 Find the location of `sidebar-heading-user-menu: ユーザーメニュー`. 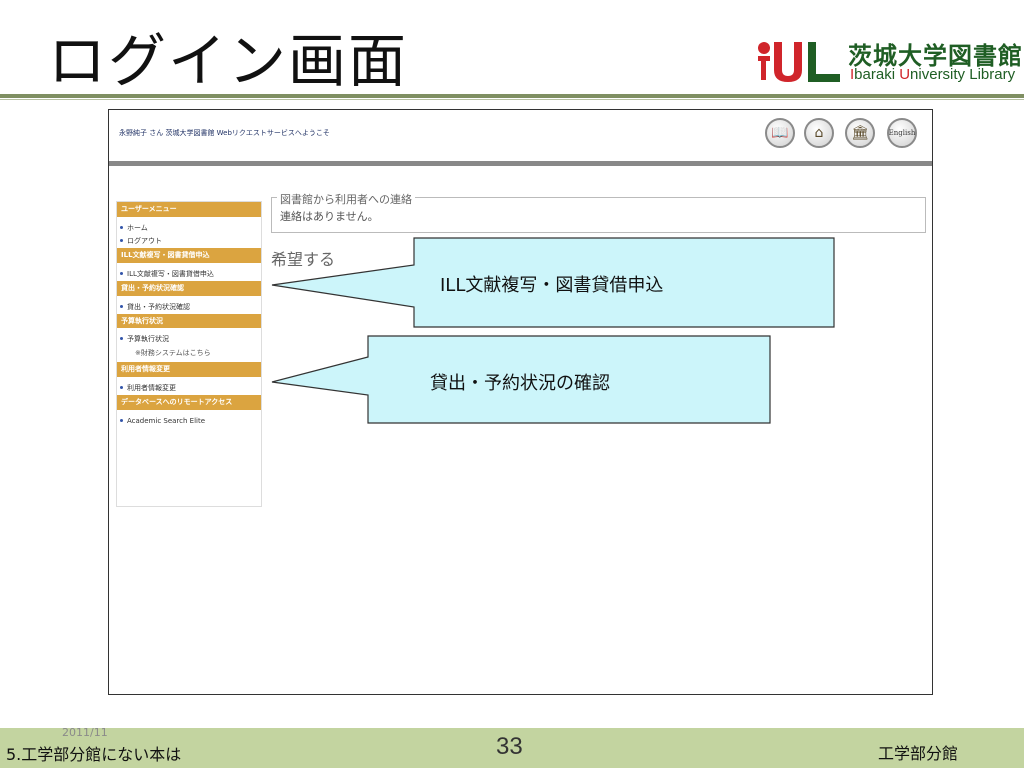

sidebar-heading-user-menu: ユーザーメニュー is located at coordinates (189, 209).